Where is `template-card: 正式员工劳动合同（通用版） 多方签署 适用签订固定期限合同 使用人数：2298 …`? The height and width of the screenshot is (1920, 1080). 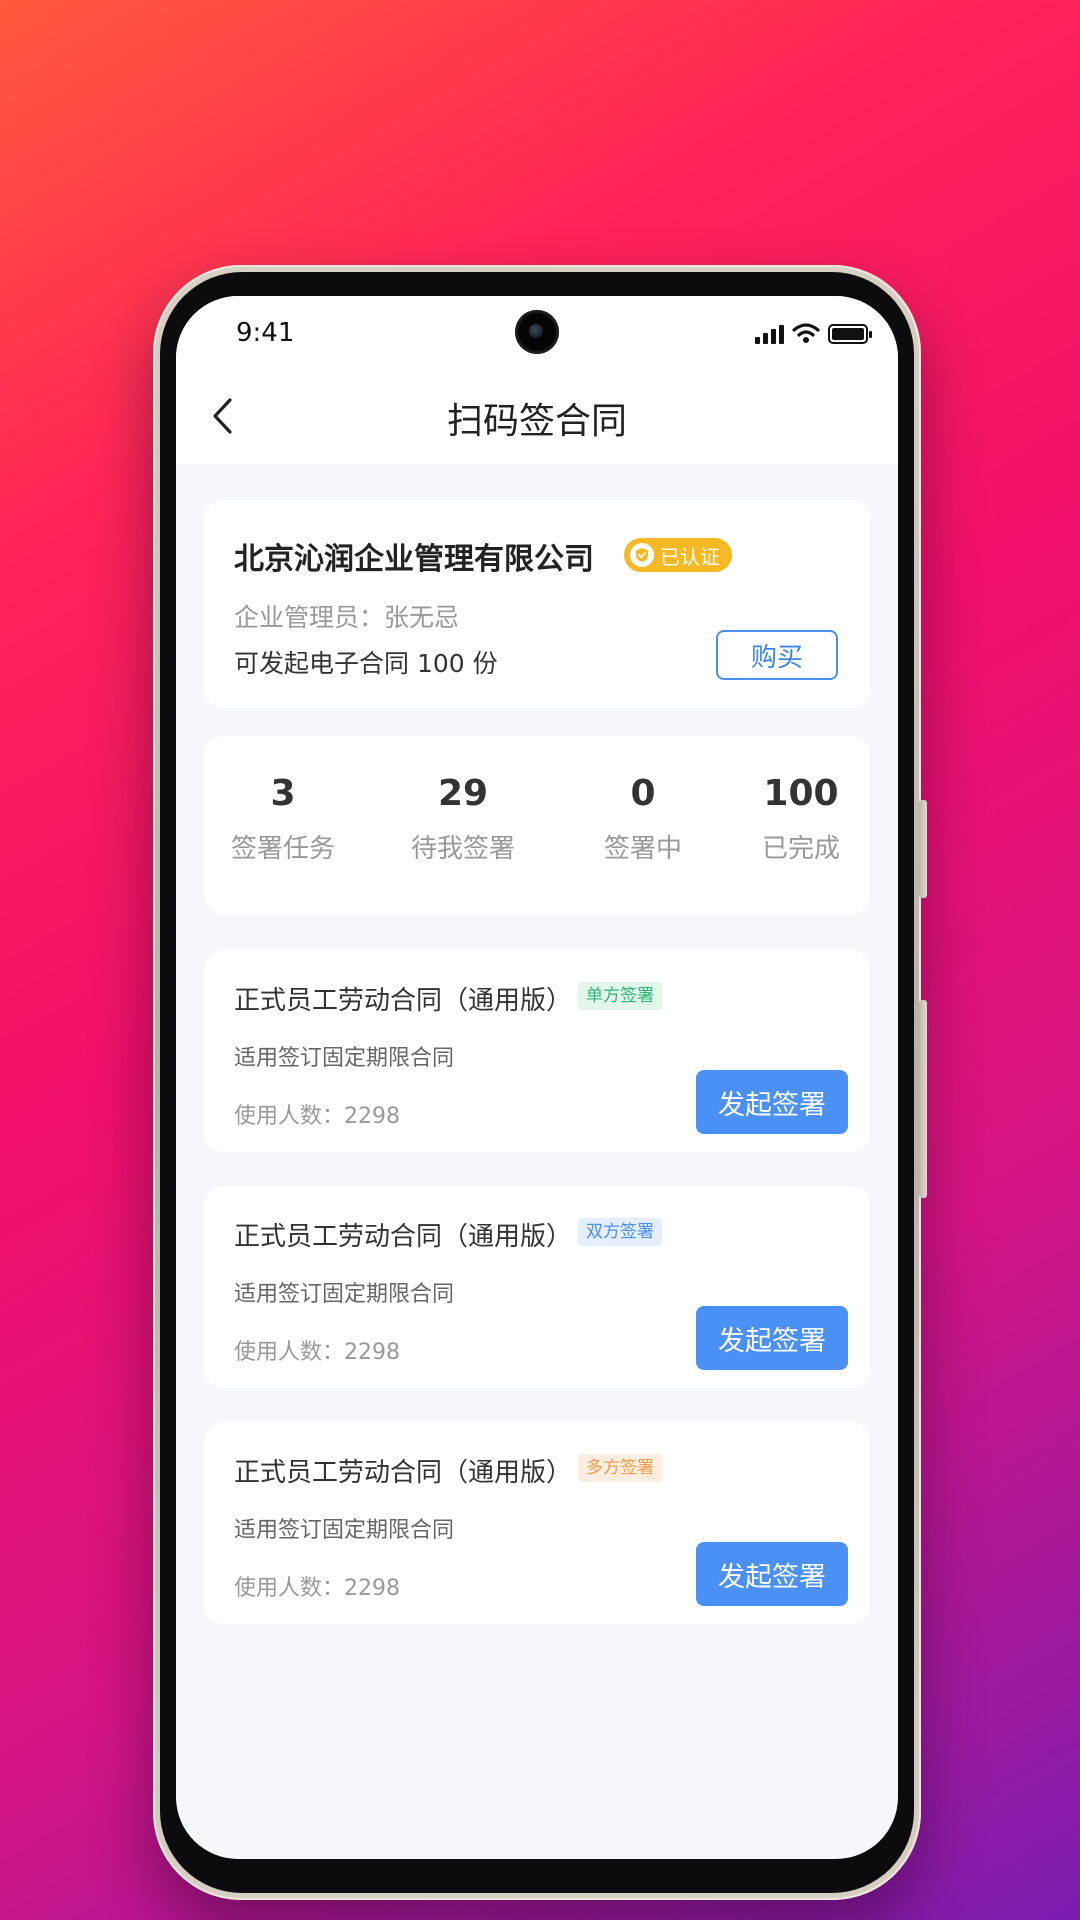 template-card: 正式员工劳动合同（通用版） 多方签署 适用签订固定期限合同 使用人数：2298 … is located at coordinates (537, 1523).